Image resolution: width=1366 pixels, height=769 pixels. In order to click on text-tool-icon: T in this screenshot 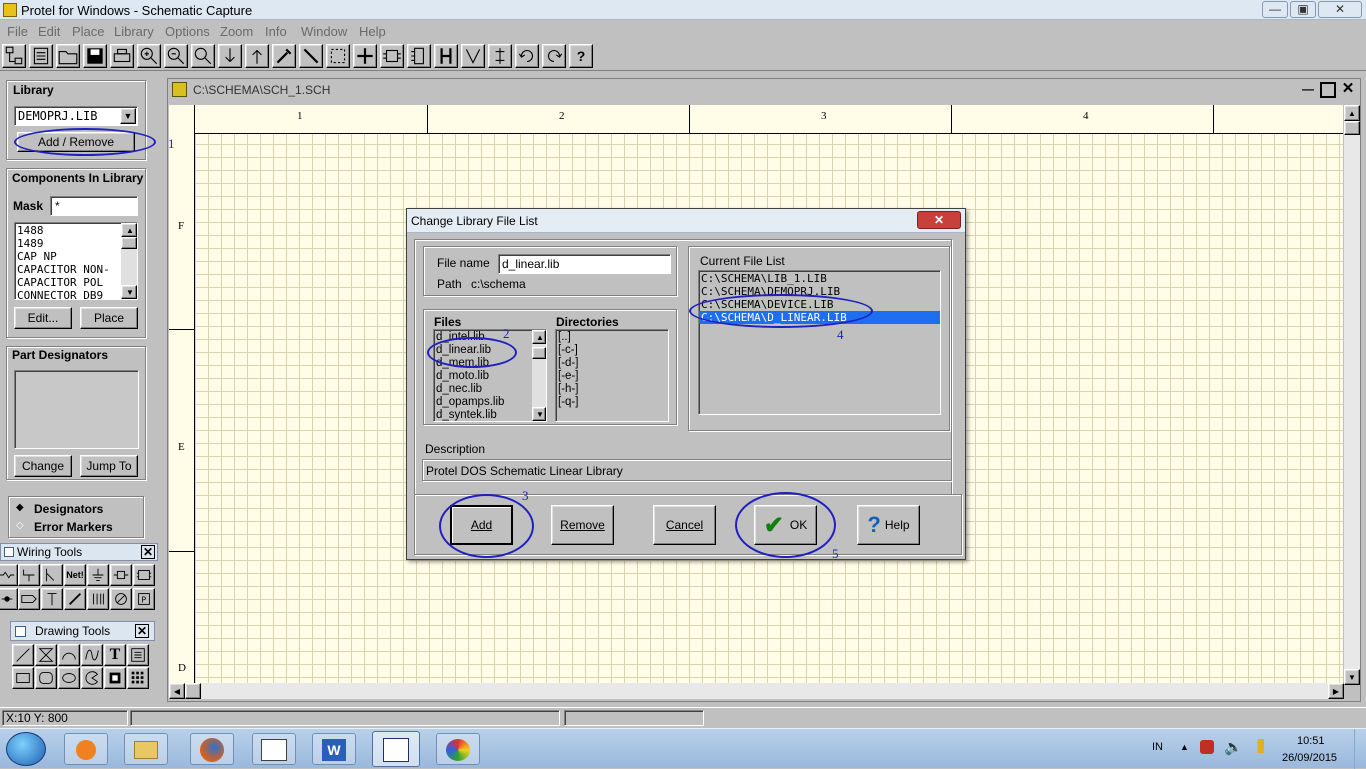, I will do `click(115, 655)`.